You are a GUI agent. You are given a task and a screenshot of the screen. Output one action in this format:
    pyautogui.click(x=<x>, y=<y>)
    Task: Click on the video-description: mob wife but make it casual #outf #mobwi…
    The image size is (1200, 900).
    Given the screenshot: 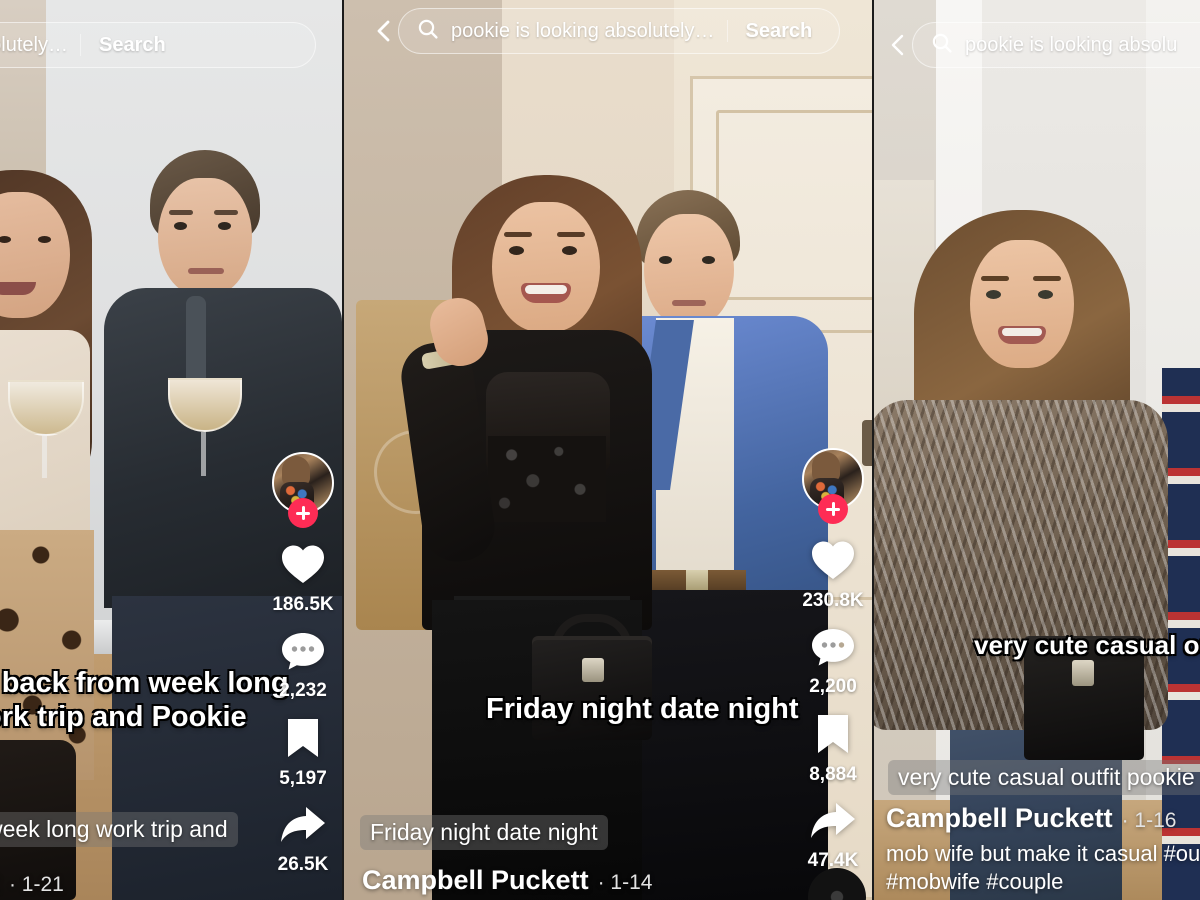 What is the action you would take?
    pyautogui.click(x=1043, y=867)
    